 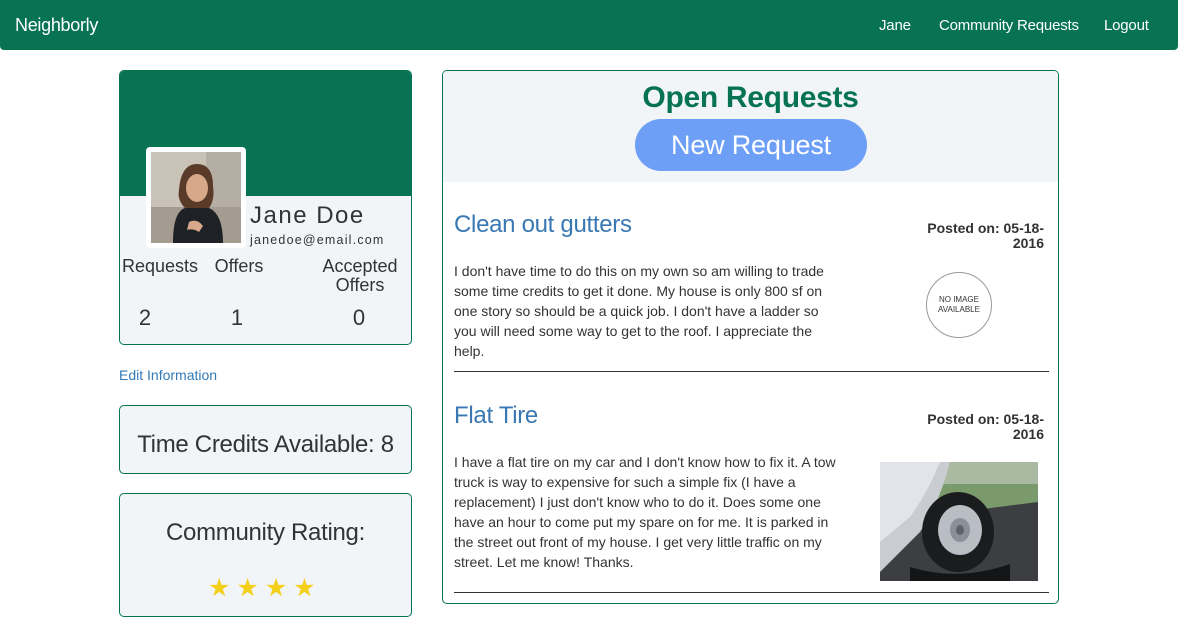 I want to click on community-rating-title: Community Rating:, so click(x=265, y=532).